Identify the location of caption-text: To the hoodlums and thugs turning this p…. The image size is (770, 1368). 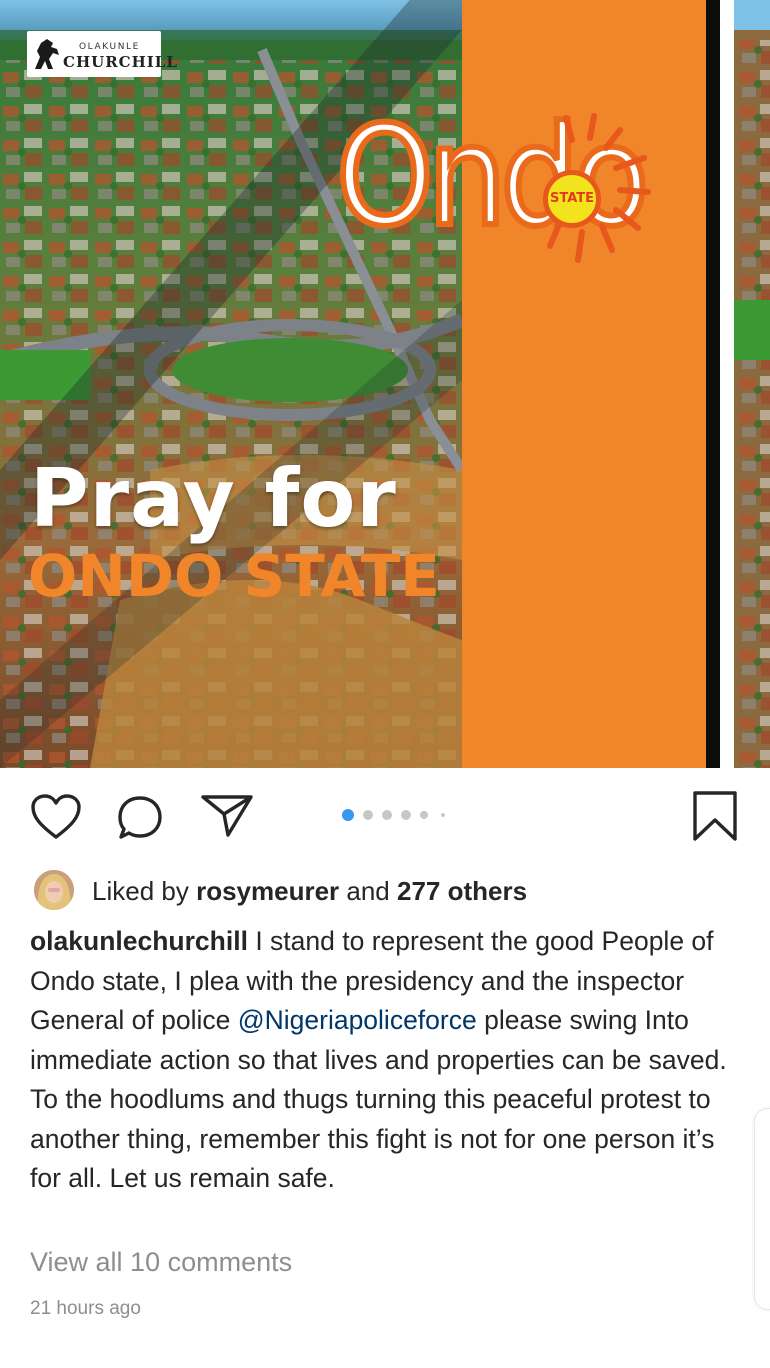
(372, 1138).